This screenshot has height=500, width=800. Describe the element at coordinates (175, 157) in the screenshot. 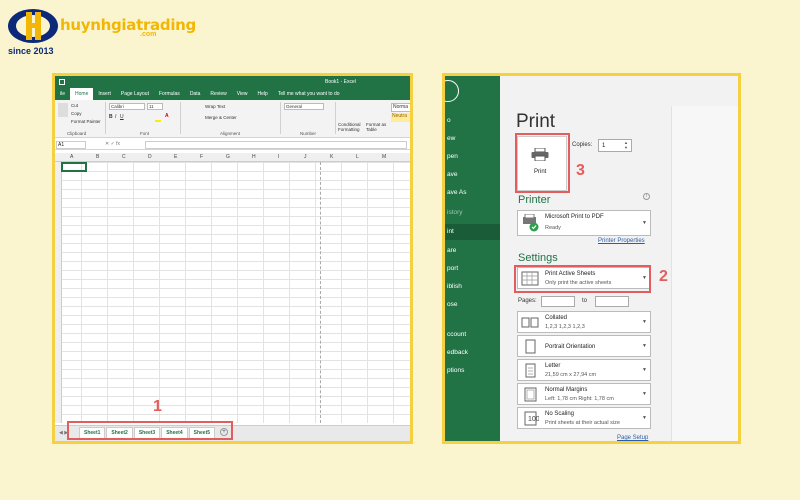

I see `column-header: E` at that location.